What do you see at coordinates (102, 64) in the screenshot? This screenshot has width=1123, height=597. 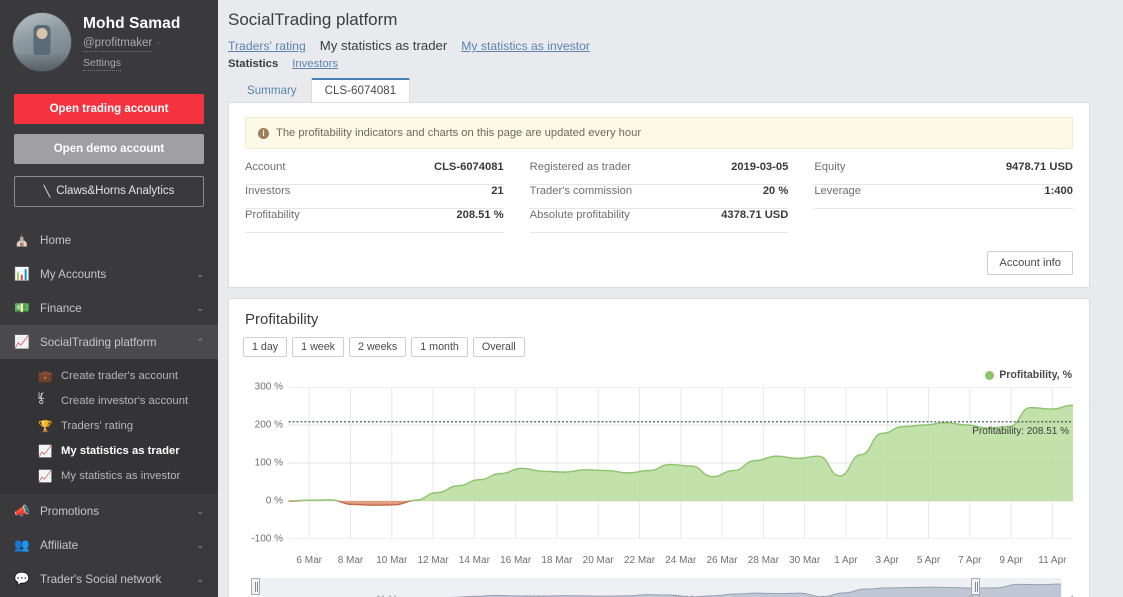 I see `settings-link: Settings` at bounding box center [102, 64].